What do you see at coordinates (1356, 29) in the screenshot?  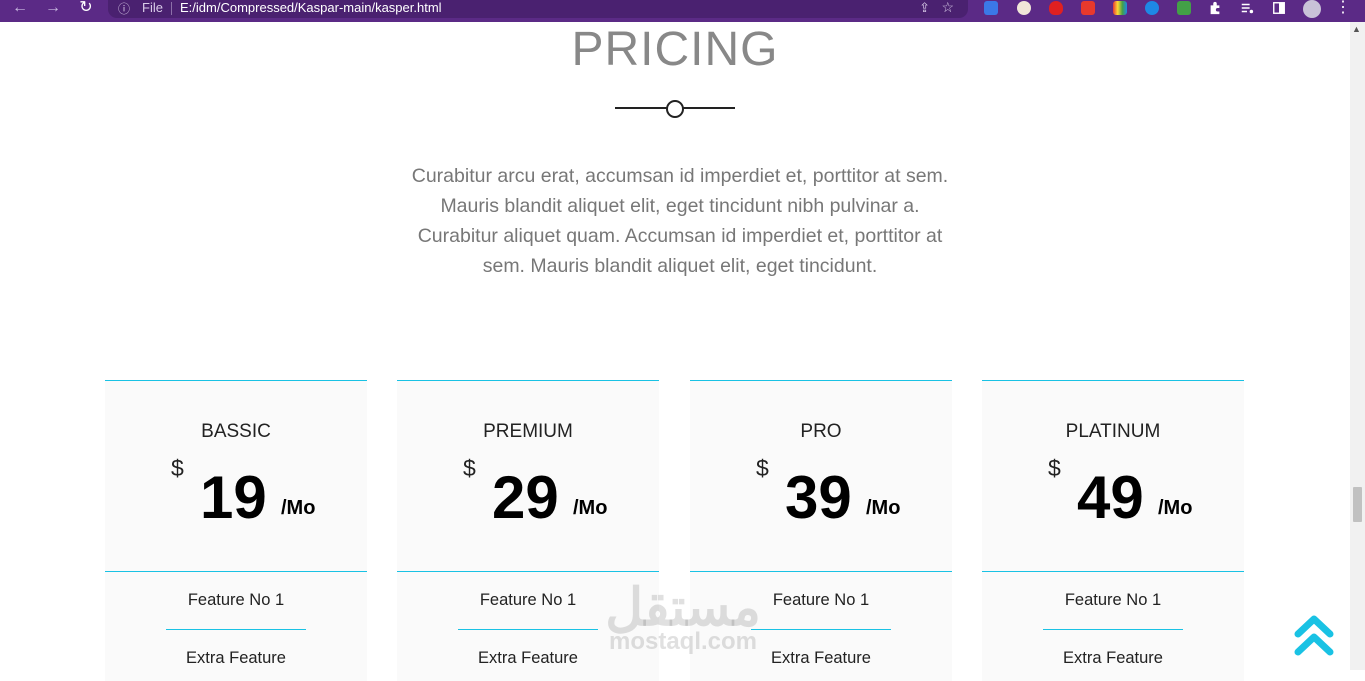 I see `scroll-up-arrow-icon: ▲` at bounding box center [1356, 29].